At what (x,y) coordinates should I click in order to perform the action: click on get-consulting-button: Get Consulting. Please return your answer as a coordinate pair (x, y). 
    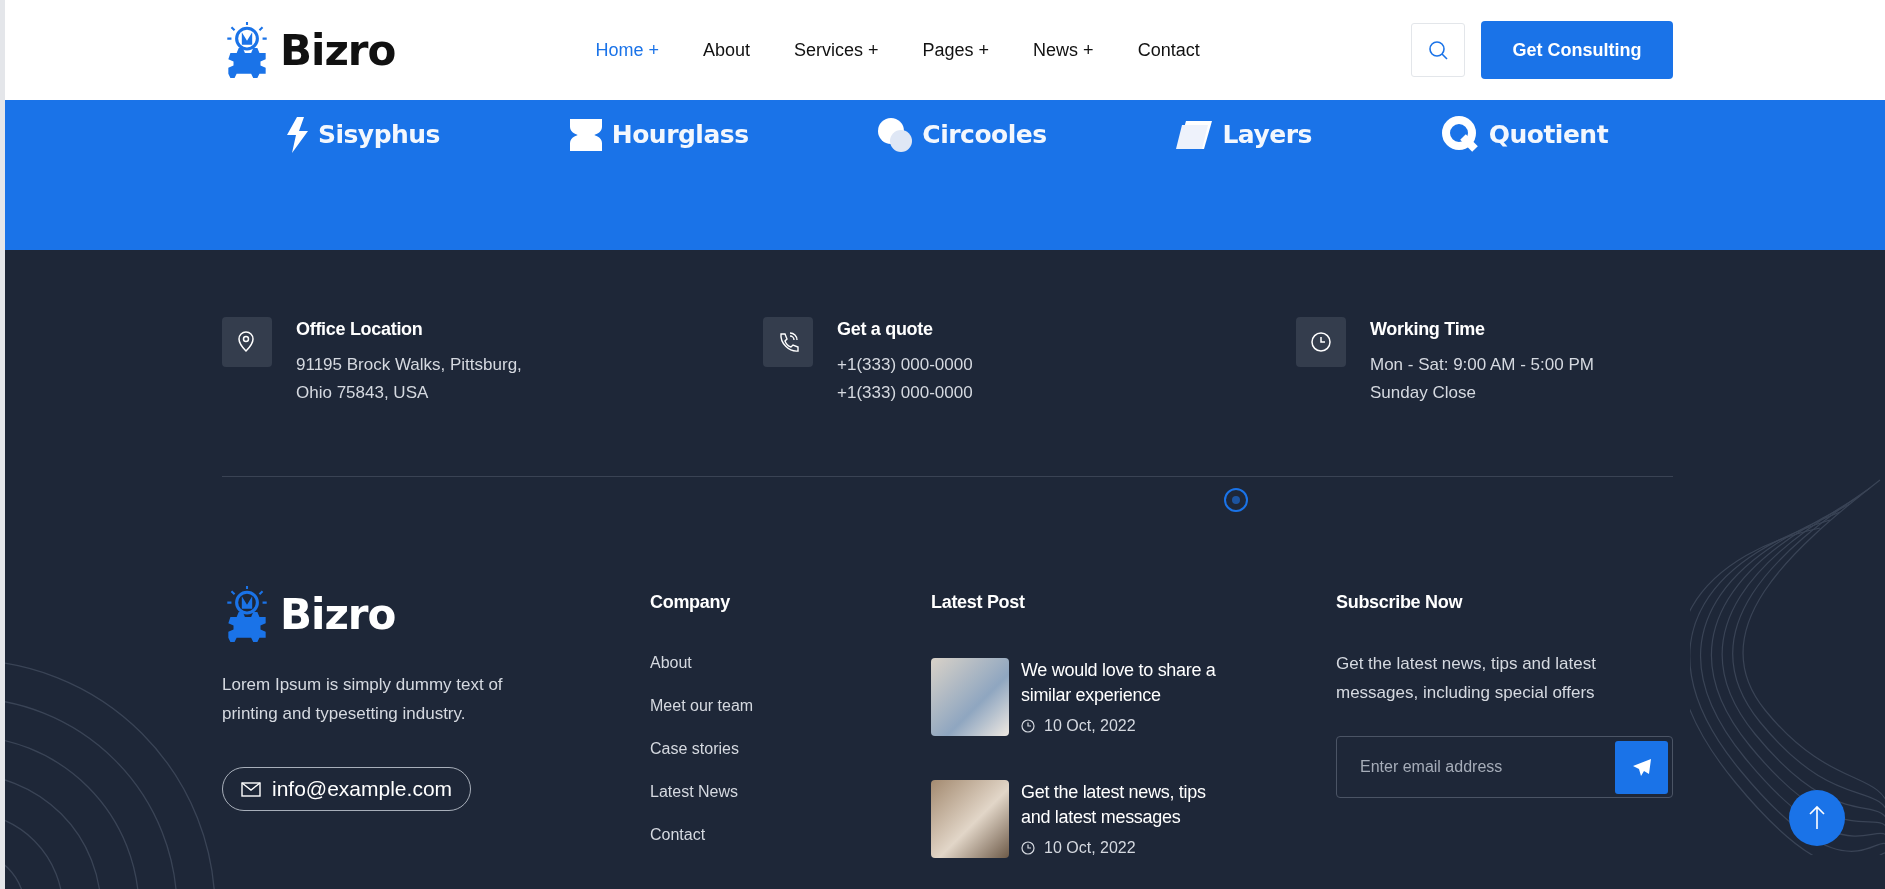
    Looking at the image, I should click on (1577, 50).